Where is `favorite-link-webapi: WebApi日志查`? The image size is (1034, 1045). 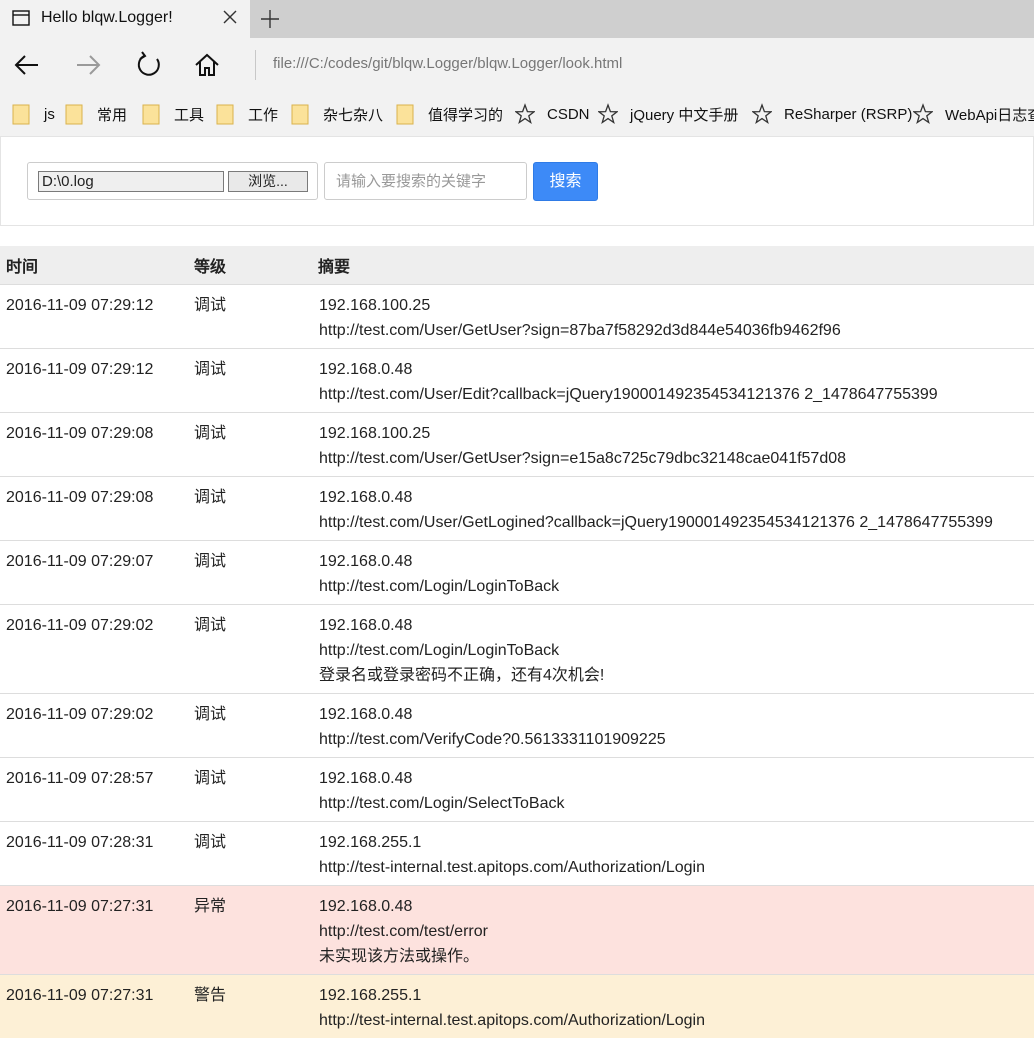
favorite-link-webapi: WebApi日志查 is located at coordinates (973, 114).